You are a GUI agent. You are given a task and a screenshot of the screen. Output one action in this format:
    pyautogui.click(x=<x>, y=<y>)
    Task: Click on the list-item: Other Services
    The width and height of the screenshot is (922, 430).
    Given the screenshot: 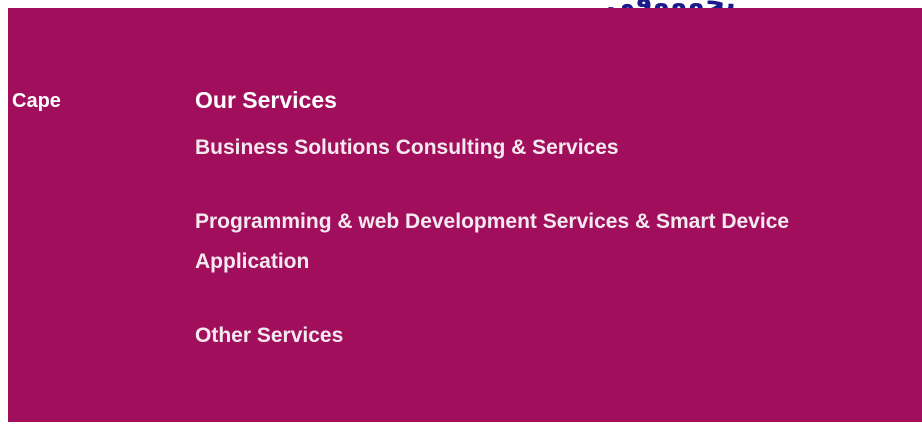 What is the action you would take?
    pyautogui.click(x=545, y=336)
    